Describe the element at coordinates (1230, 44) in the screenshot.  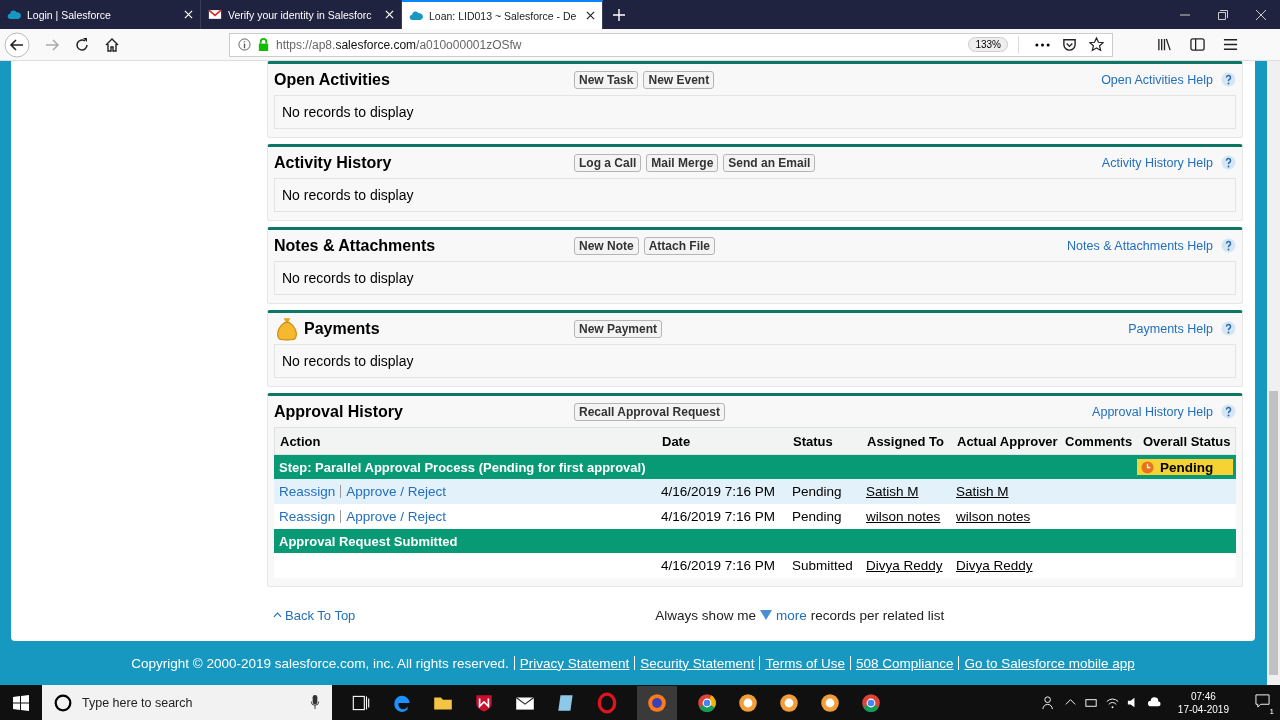
I see `menu-icon` at that location.